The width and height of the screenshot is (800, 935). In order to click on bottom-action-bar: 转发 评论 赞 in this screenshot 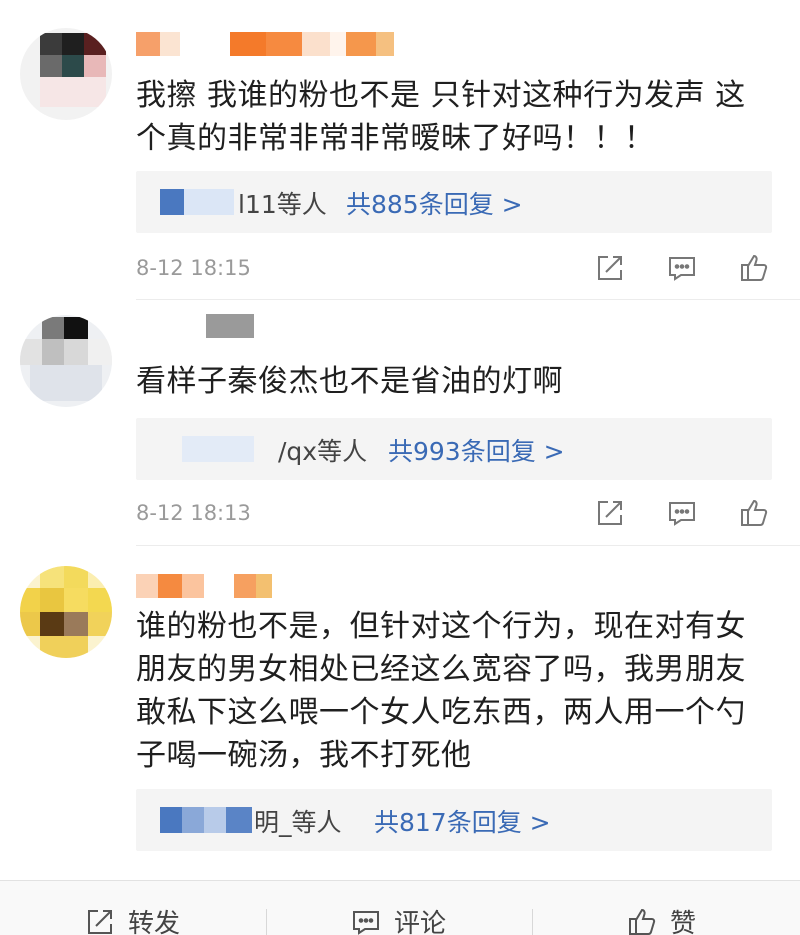, I will do `click(400, 907)`.